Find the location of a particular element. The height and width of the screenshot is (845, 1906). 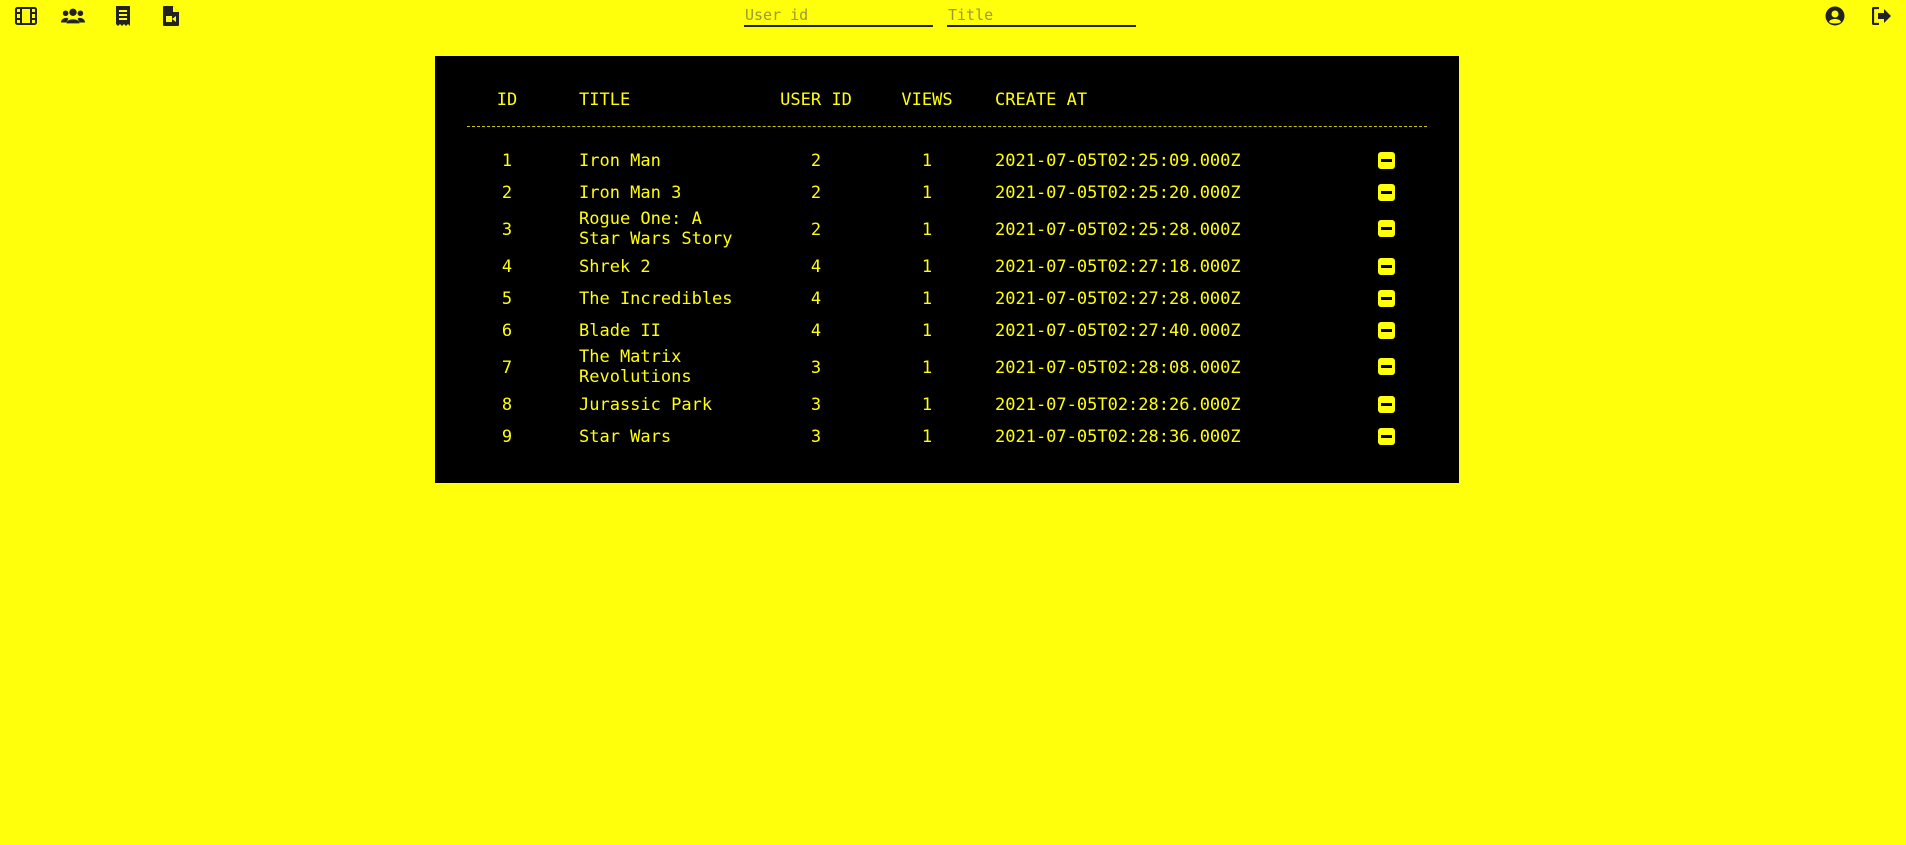

column-header-title: TITLE is located at coordinates (605, 100).